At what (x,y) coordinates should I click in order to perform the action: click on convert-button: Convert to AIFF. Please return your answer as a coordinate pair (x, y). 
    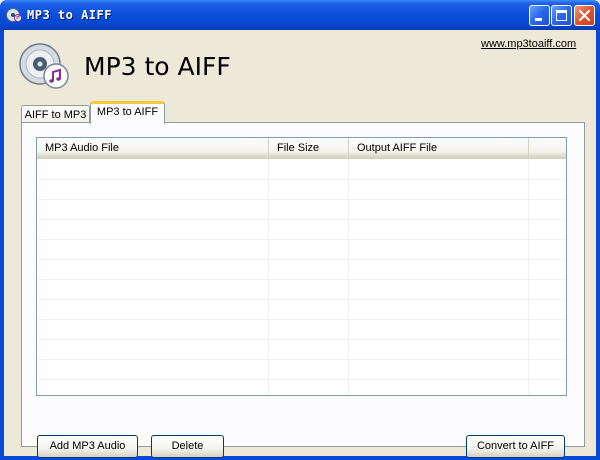
    Looking at the image, I should click on (515, 446).